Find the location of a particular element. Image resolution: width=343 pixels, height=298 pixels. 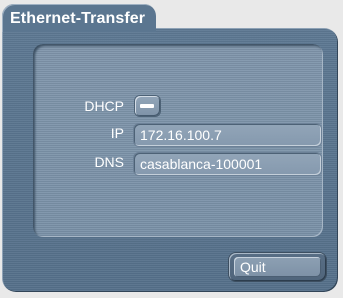

window-title: Ethernet-Transfer is located at coordinates (78, 18).